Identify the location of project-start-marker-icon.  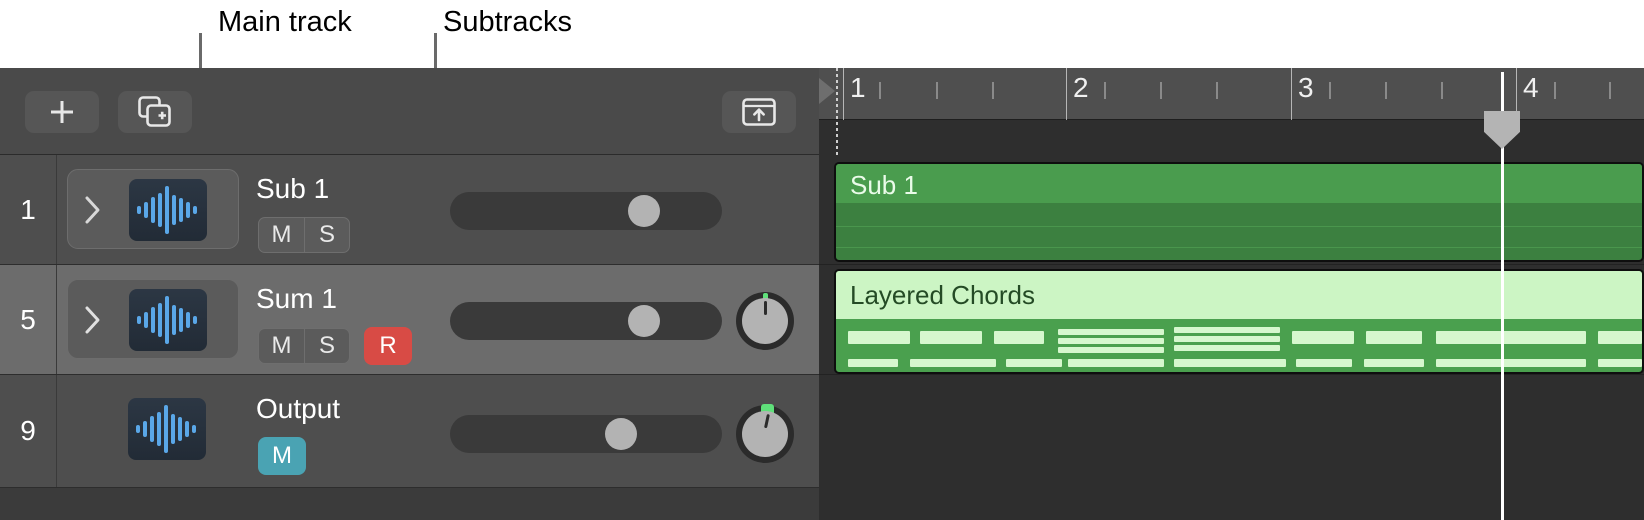
(827, 91).